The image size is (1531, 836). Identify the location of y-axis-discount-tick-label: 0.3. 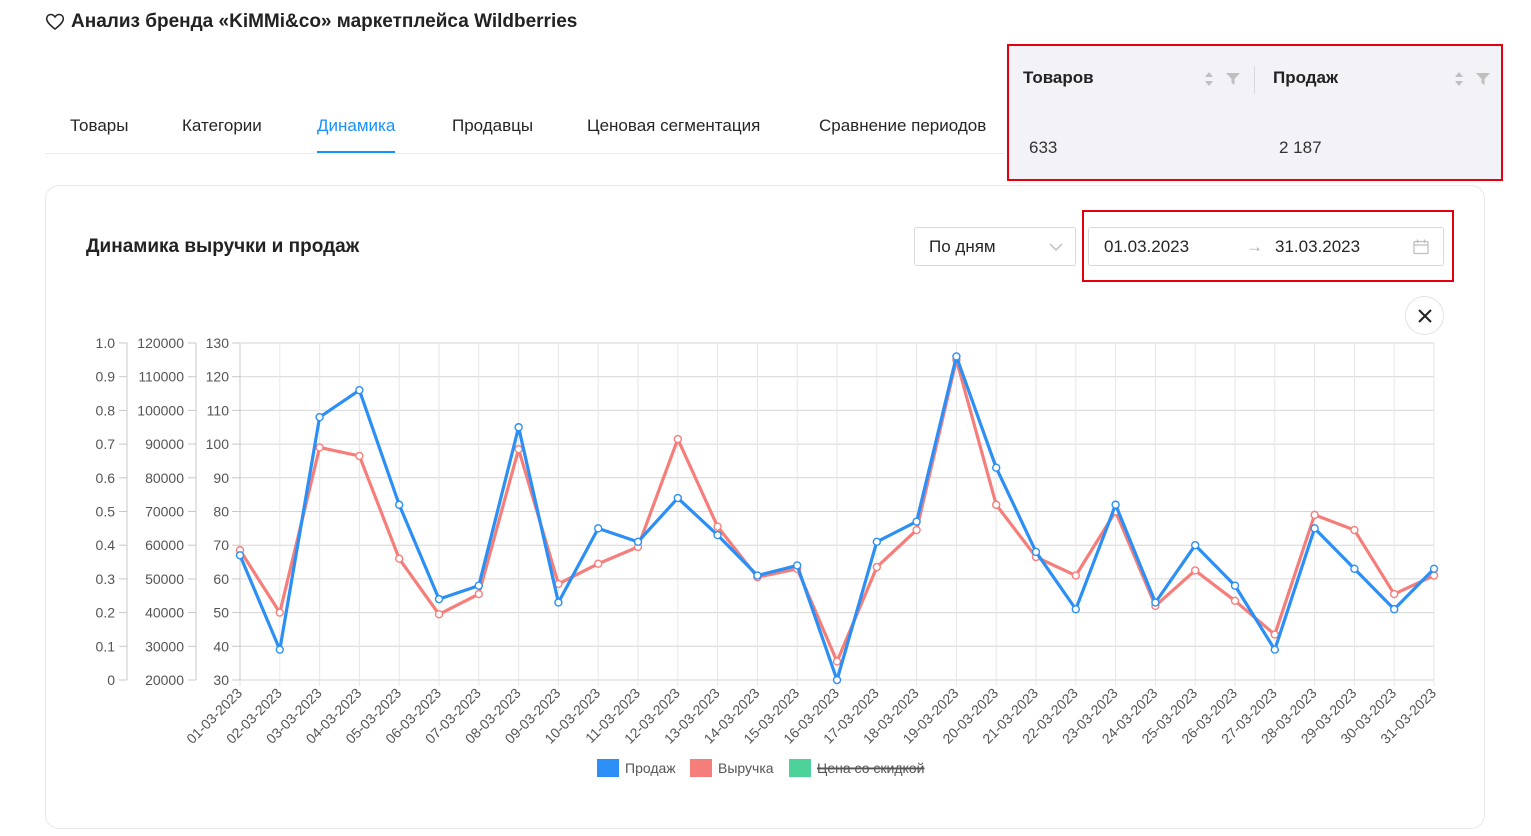
(106, 579).